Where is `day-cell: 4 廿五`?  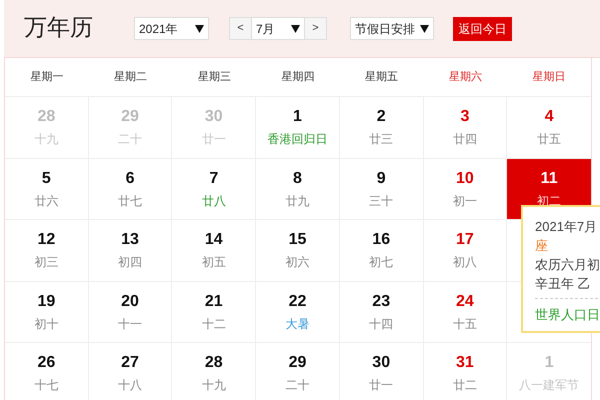 day-cell: 4 廿五 is located at coordinates (549, 127).